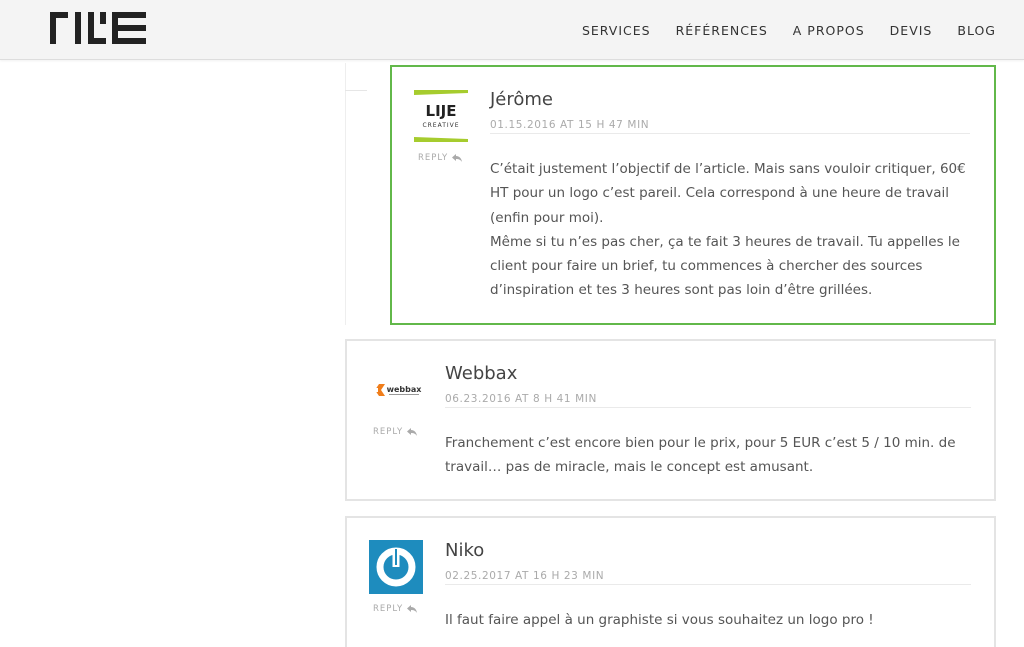  Describe the element at coordinates (722, 30) in the screenshot. I see `nav-item-references: RÉFÉRENCES` at that location.